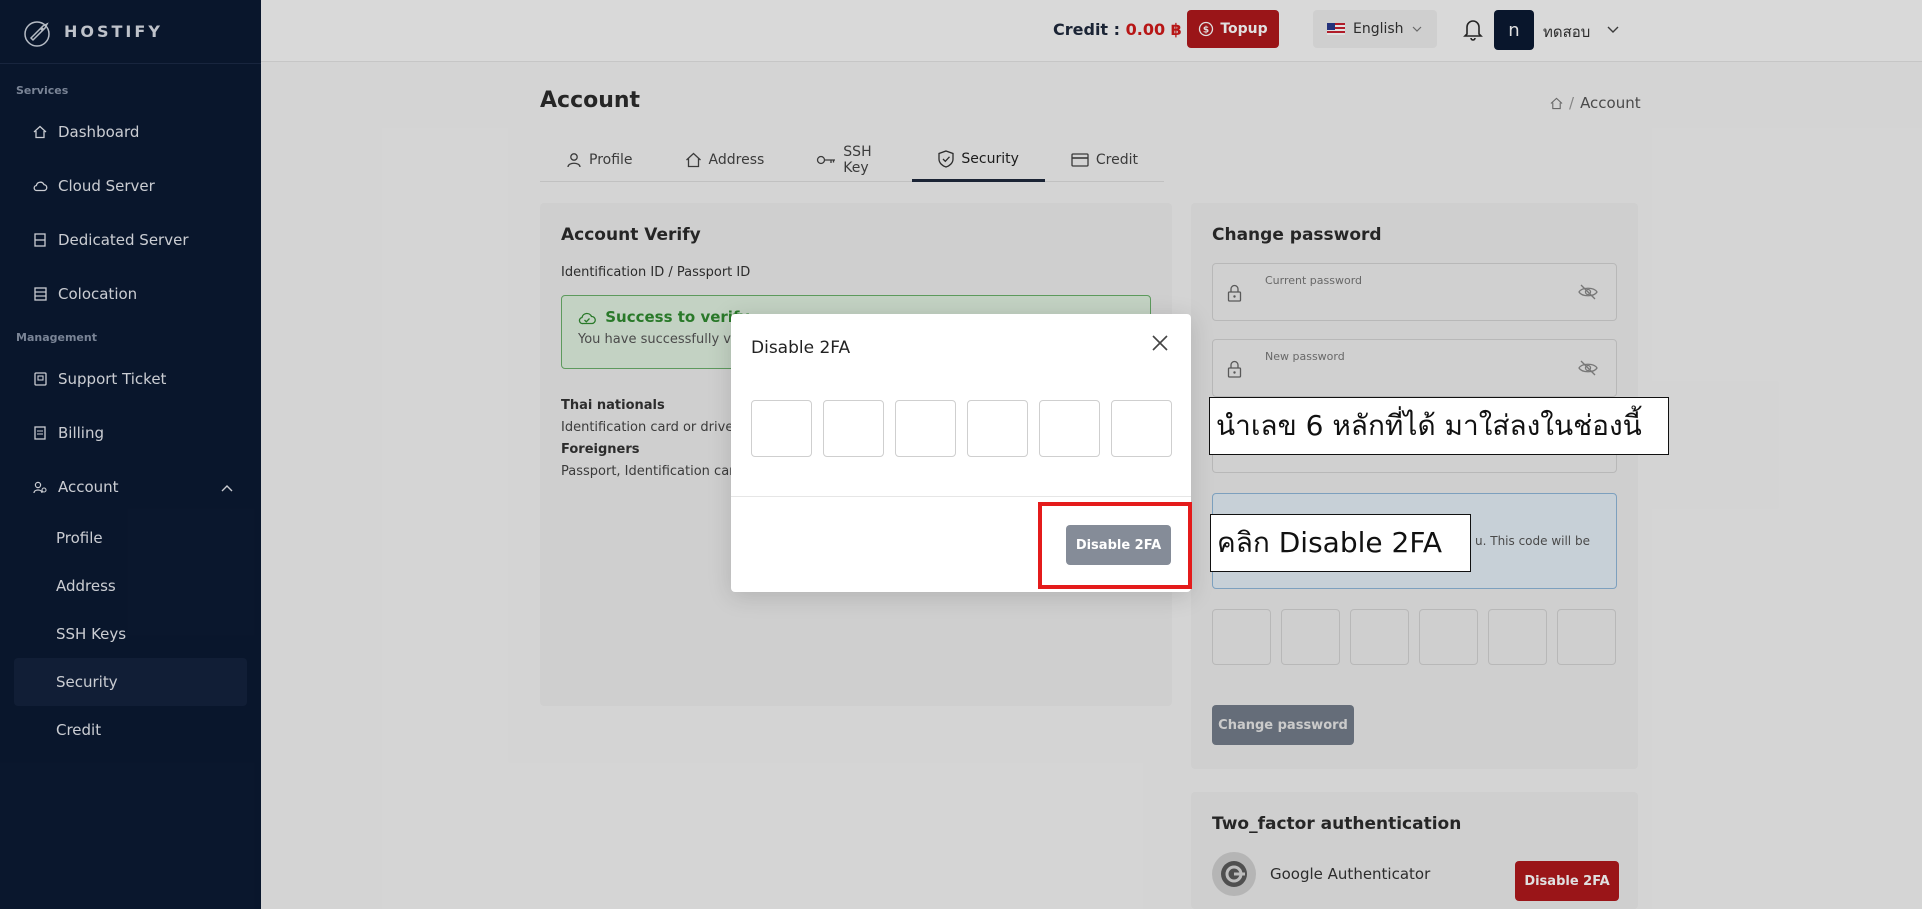 This screenshot has width=1922, height=909. I want to click on close-icon, so click(1160, 345).